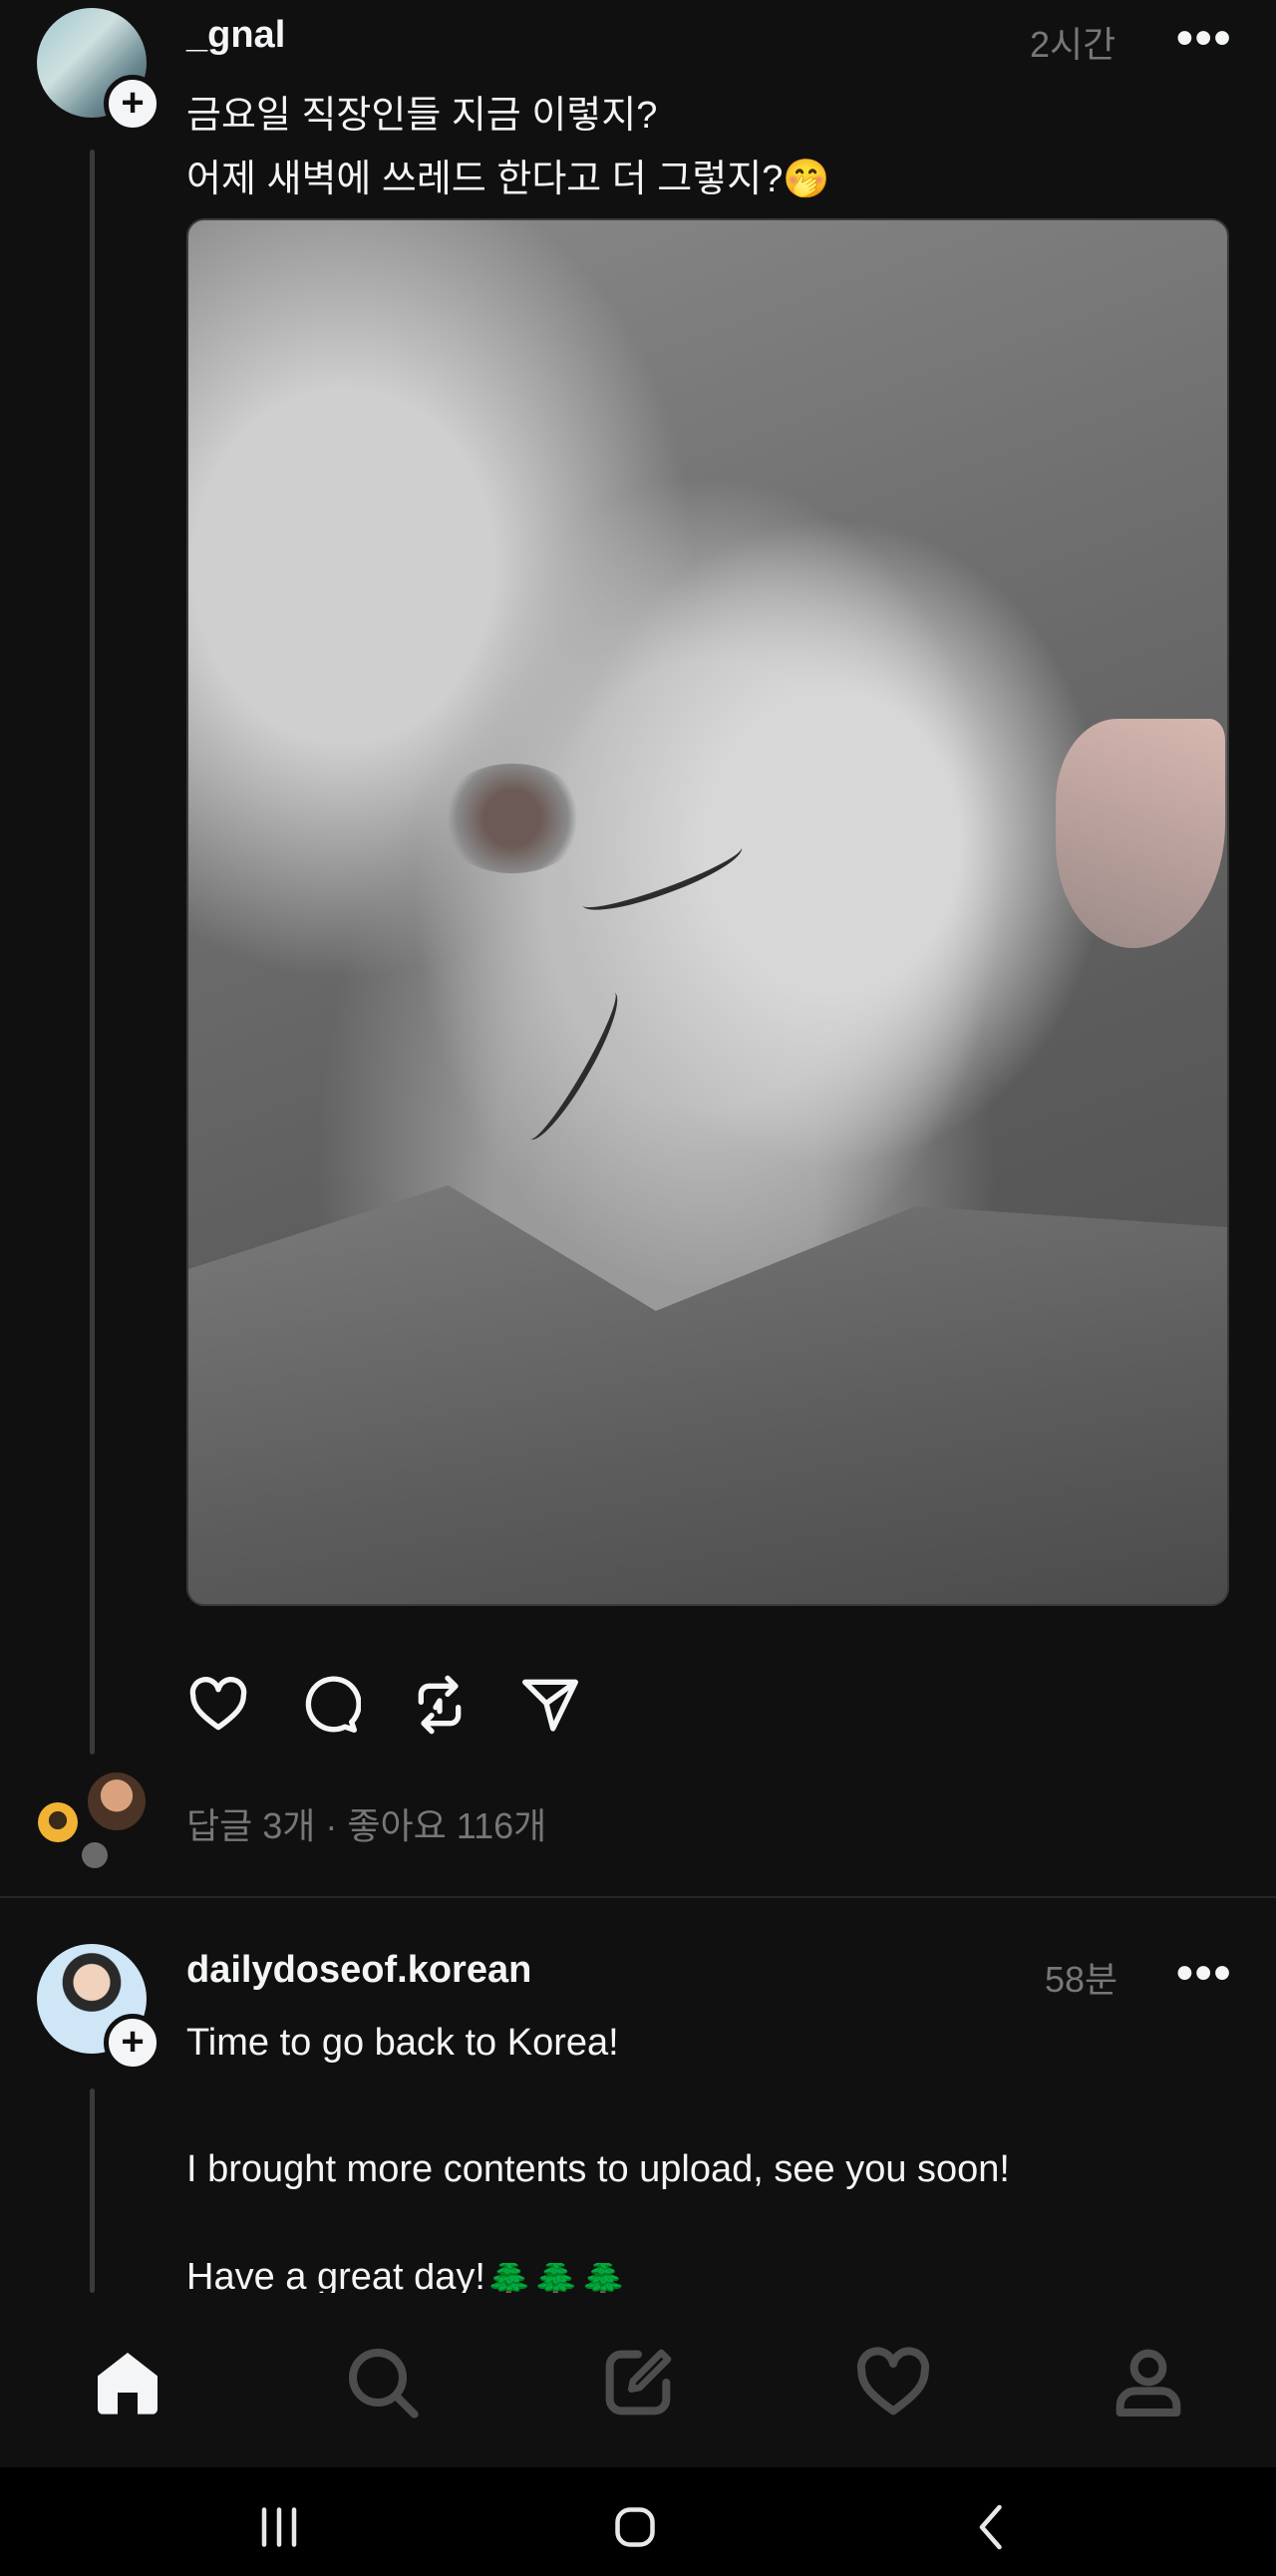  I want to click on activity-heart-icon, so click(893, 2381).